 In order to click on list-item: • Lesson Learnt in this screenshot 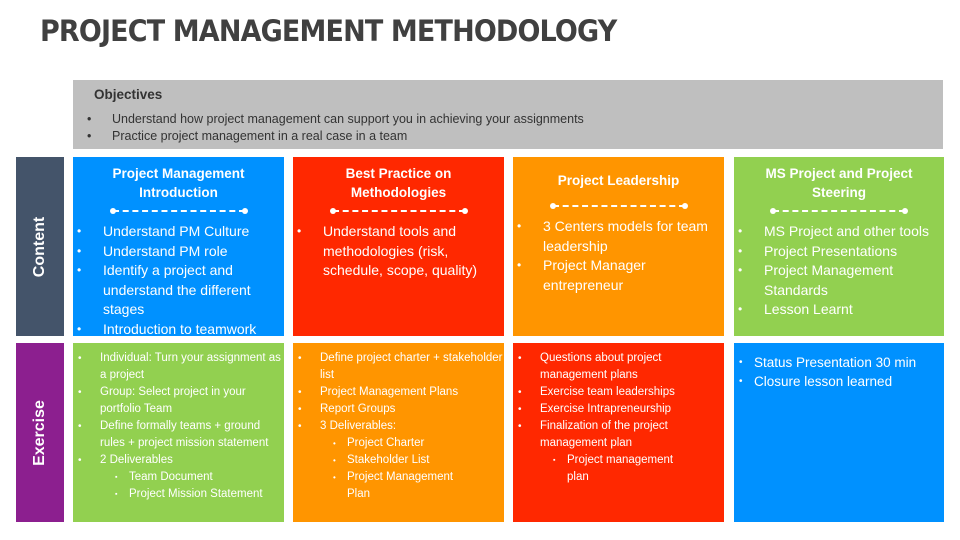, I will do `click(839, 310)`.